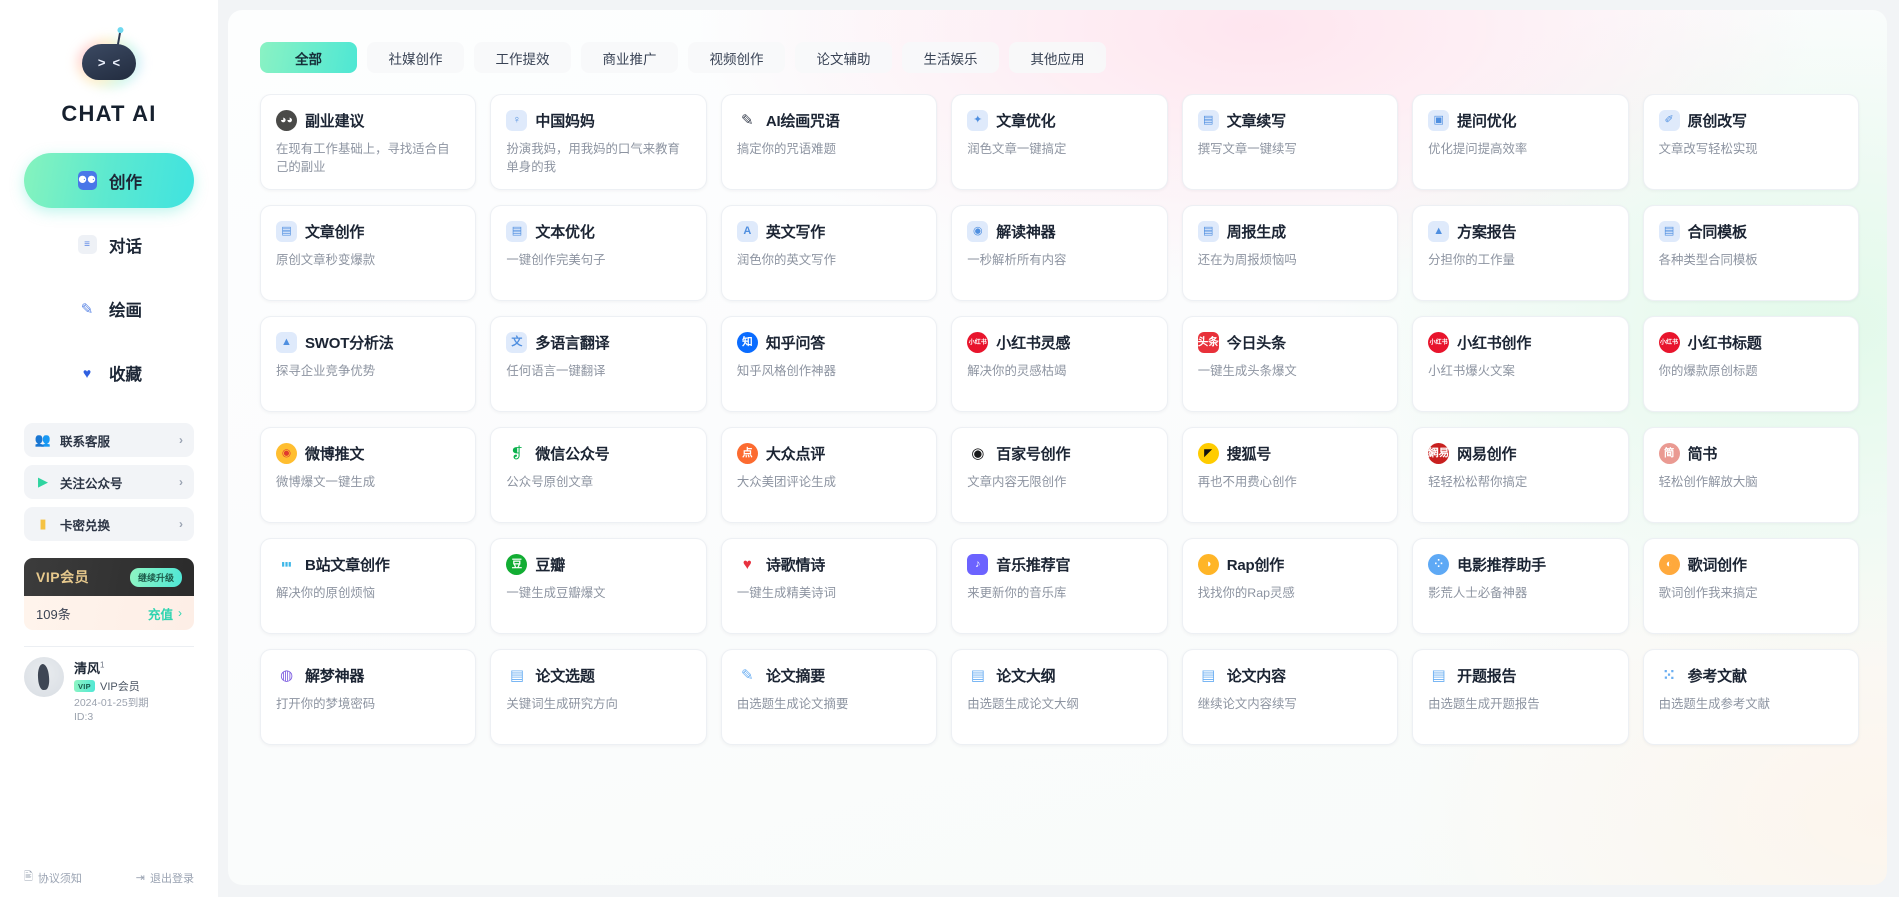 The width and height of the screenshot is (1899, 897). Describe the element at coordinates (1750, 475) in the screenshot. I see `app-card: 简简书 轻松创作解放大脑` at that location.